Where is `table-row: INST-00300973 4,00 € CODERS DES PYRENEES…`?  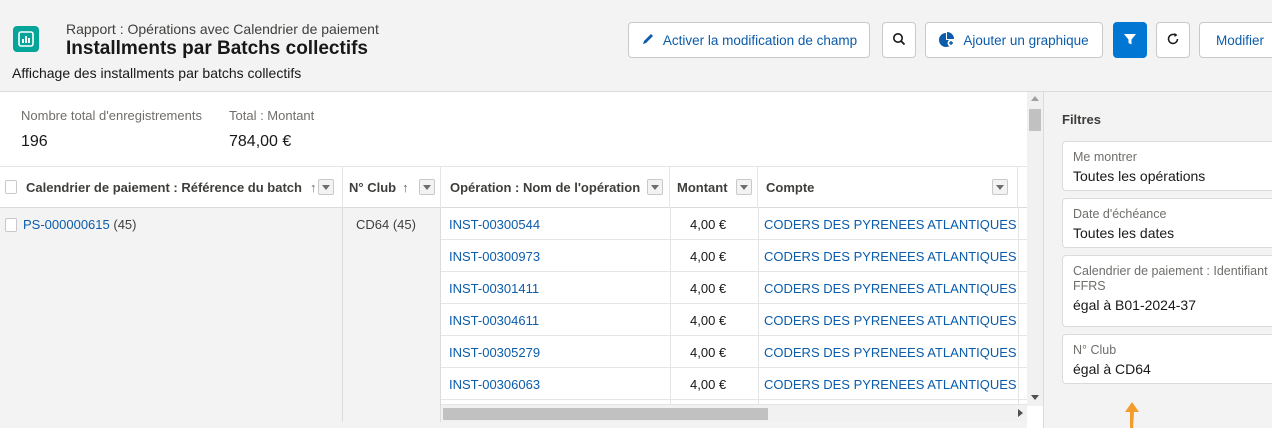
table-row: INST-00300973 4,00 € CODERS DES PYRENEES… is located at coordinates (734, 256).